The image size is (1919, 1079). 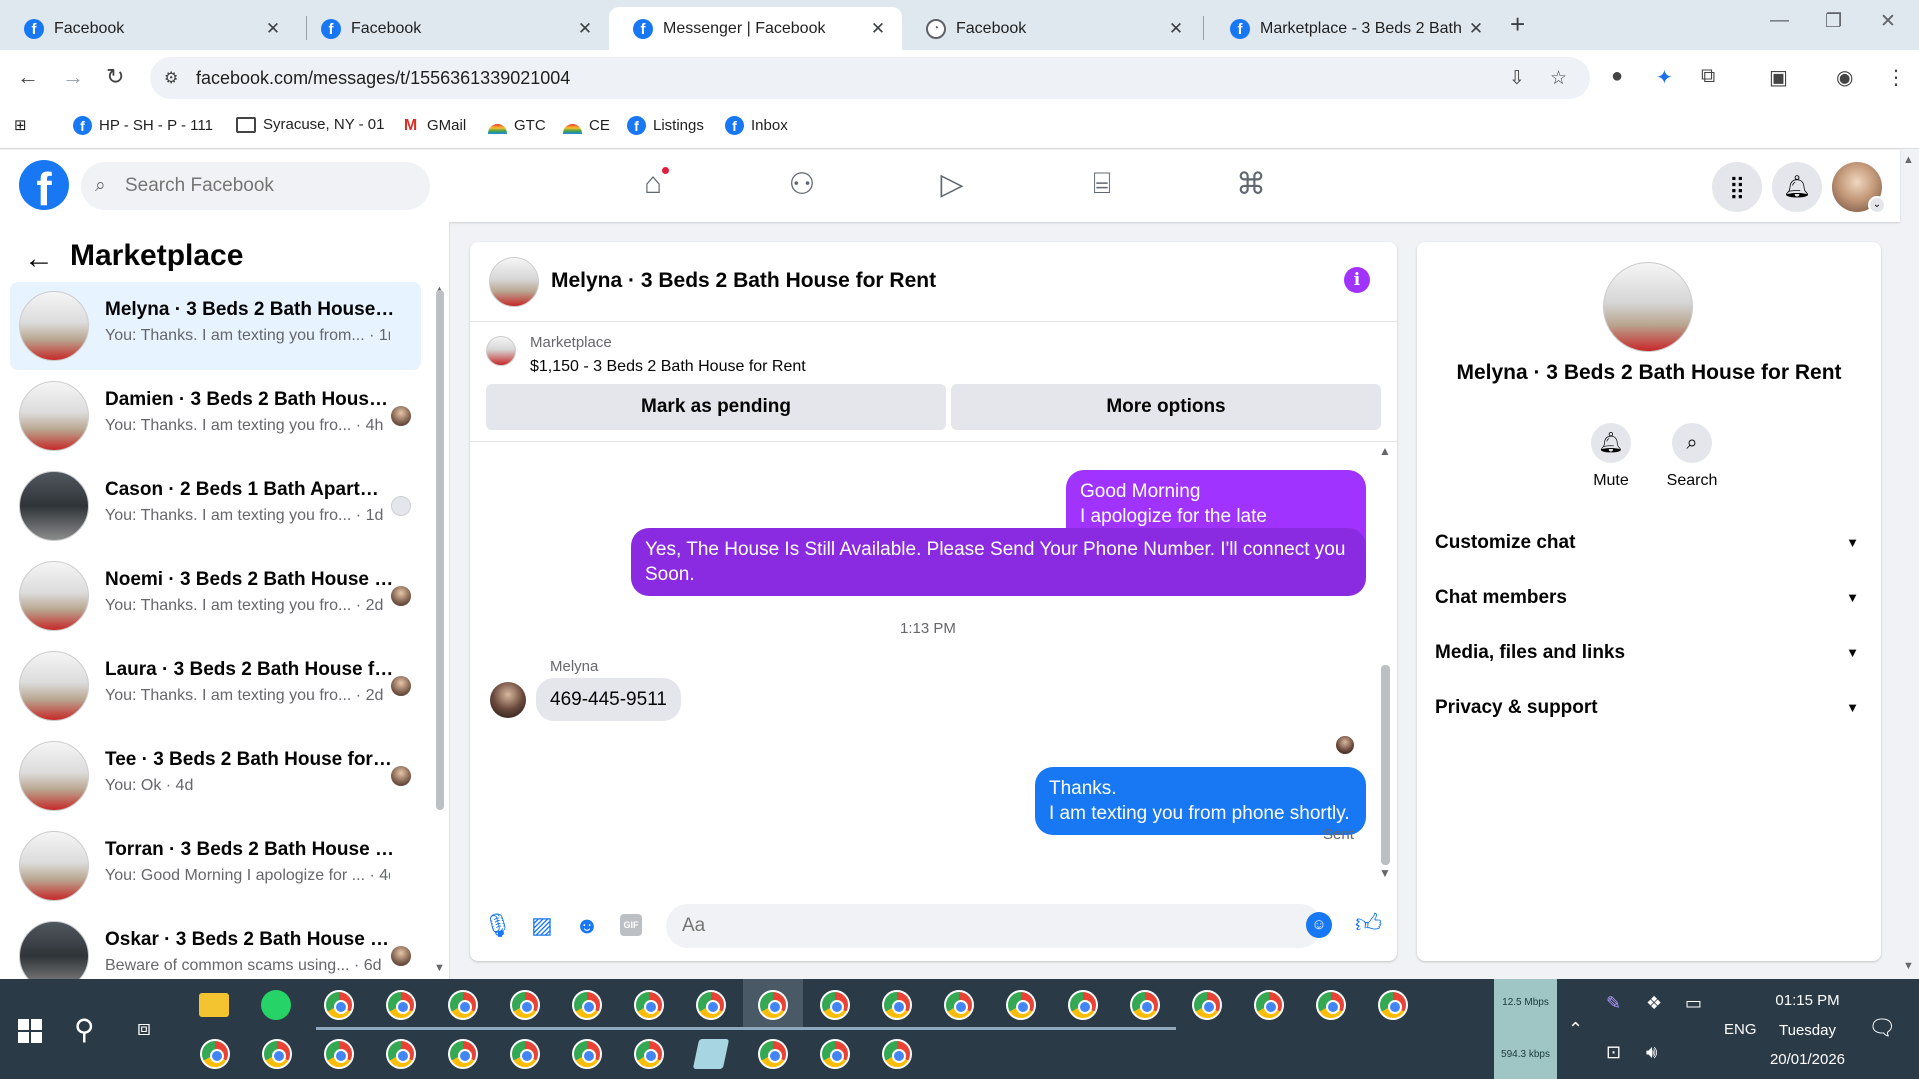 What do you see at coordinates (270, 186) in the screenshot?
I see `search-input` at bounding box center [270, 186].